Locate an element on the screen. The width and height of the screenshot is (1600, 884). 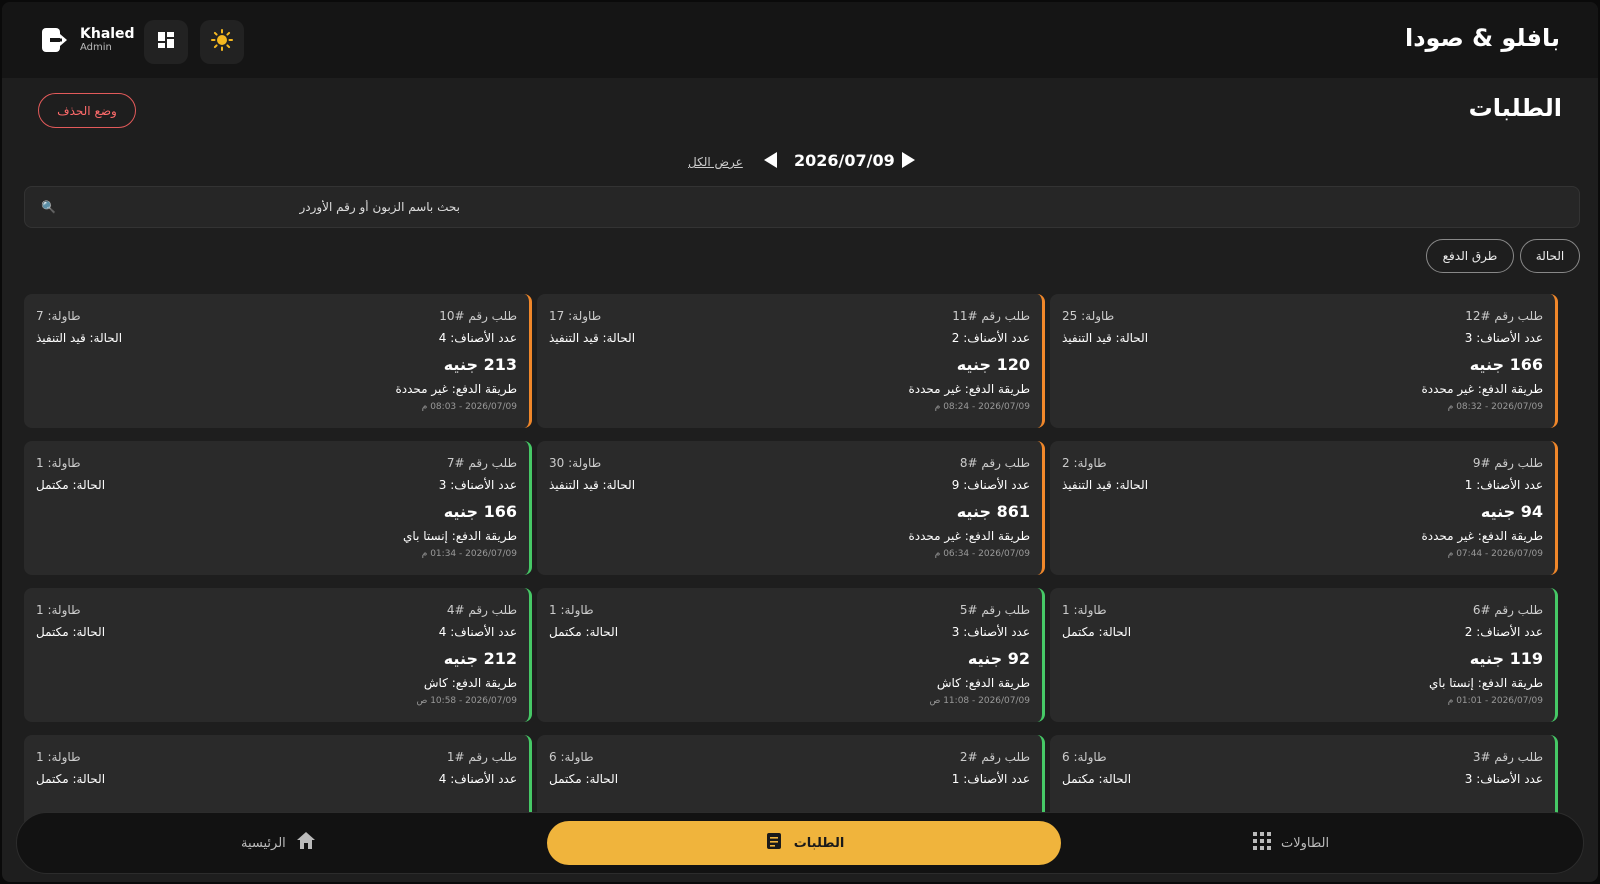
order-items-count: عدد الأصناف: 9 is located at coordinates (990, 485).